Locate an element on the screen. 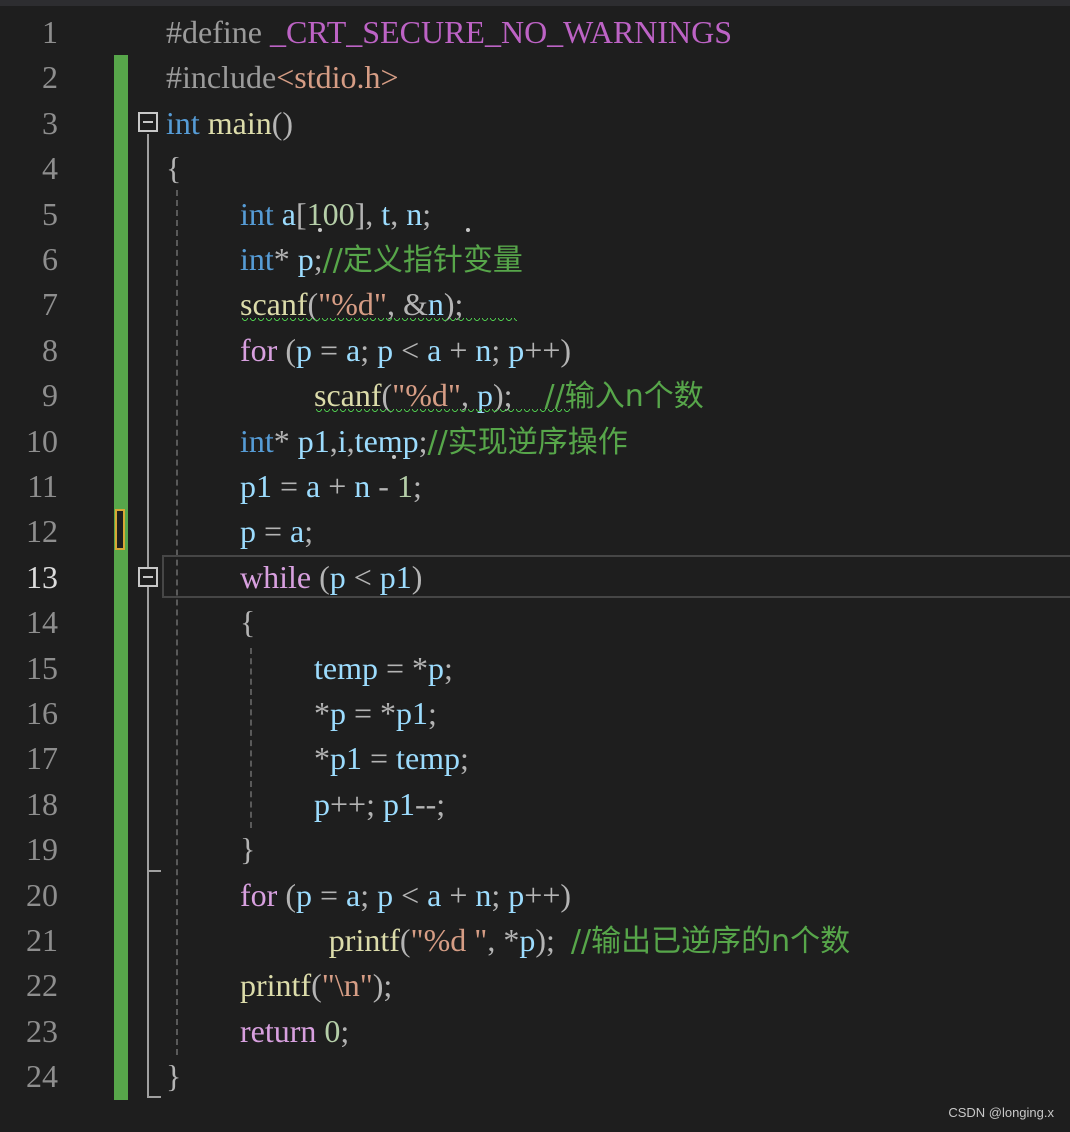 The width and height of the screenshot is (1070, 1132). code-line: int main() is located at coordinates (229, 123).